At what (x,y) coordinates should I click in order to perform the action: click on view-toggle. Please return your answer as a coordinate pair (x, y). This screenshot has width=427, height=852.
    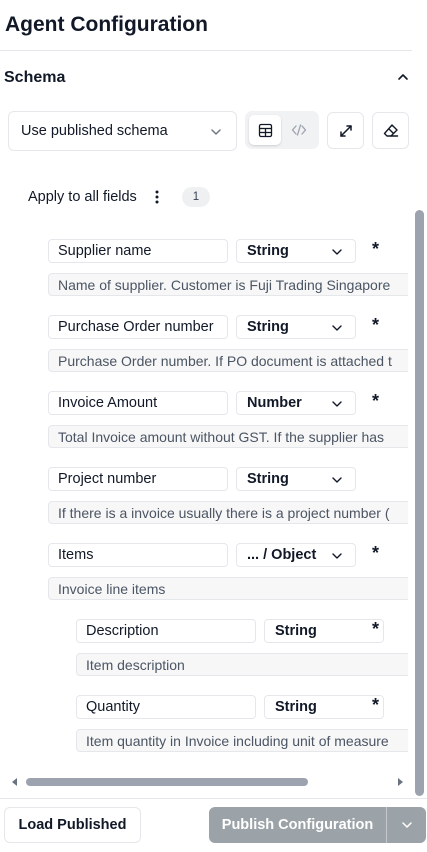
    Looking at the image, I should click on (282, 130).